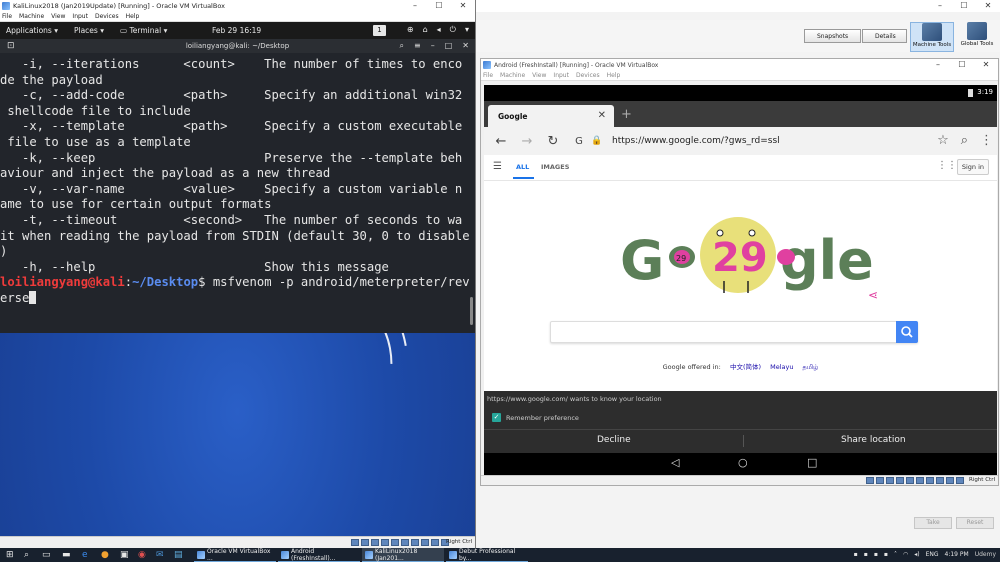 This screenshot has height=562, width=1000. What do you see at coordinates (938, 65) in the screenshot?
I see `android-minimize-button: –` at bounding box center [938, 65].